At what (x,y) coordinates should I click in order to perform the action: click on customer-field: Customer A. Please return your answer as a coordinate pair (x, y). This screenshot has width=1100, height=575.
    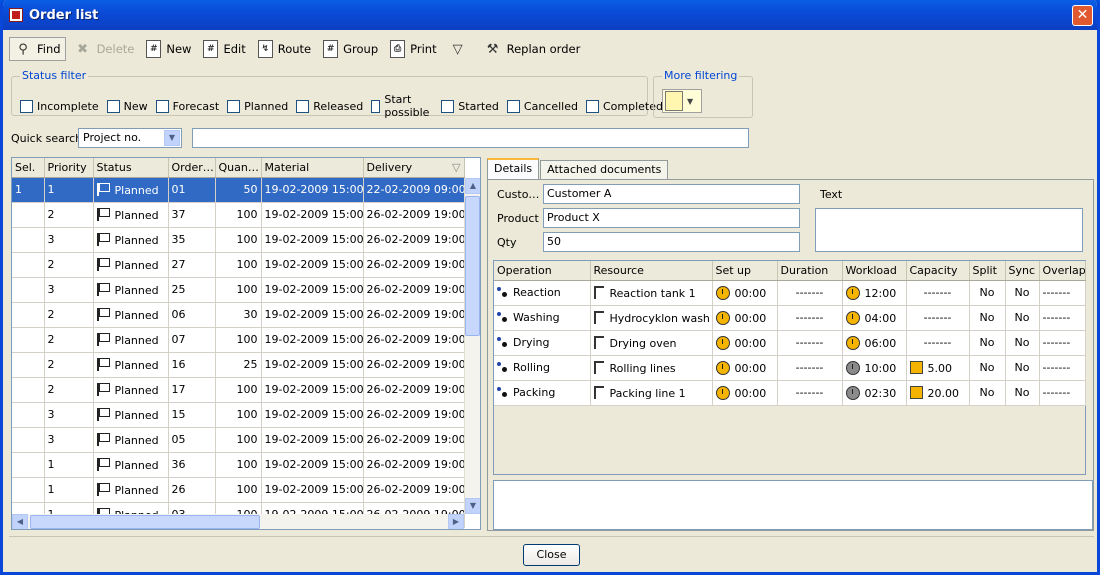
    Looking at the image, I should click on (671, 194).